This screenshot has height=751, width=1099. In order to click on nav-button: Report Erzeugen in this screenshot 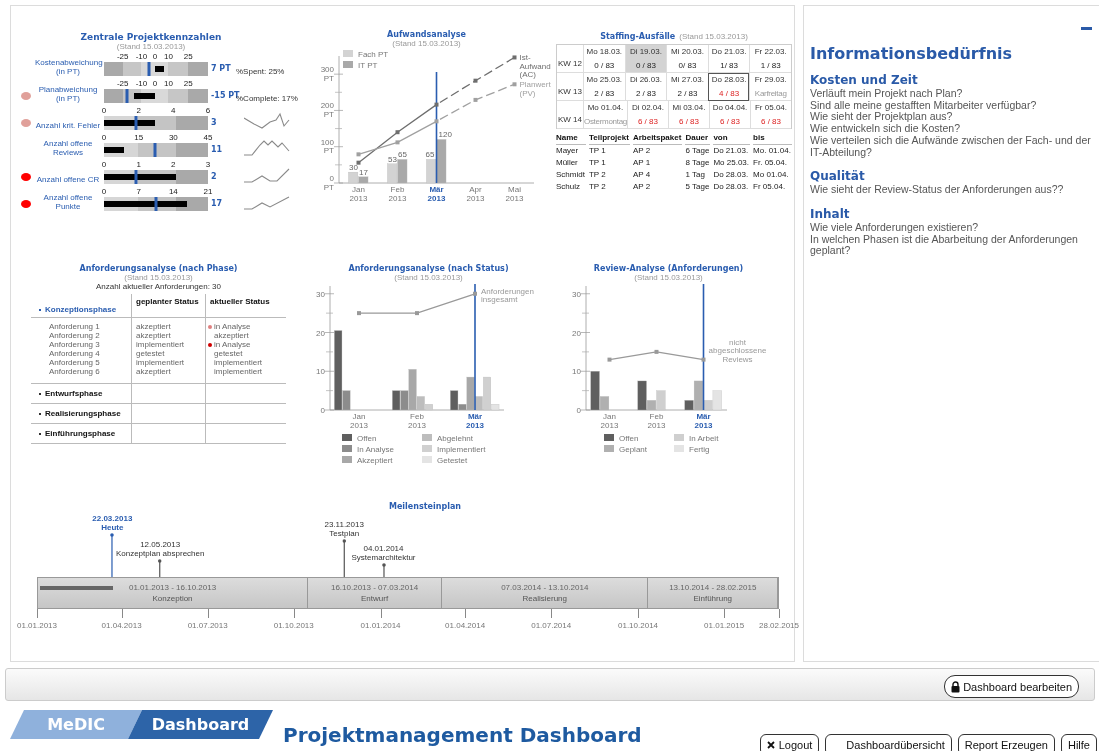, I will do `click(1006, 742)`.